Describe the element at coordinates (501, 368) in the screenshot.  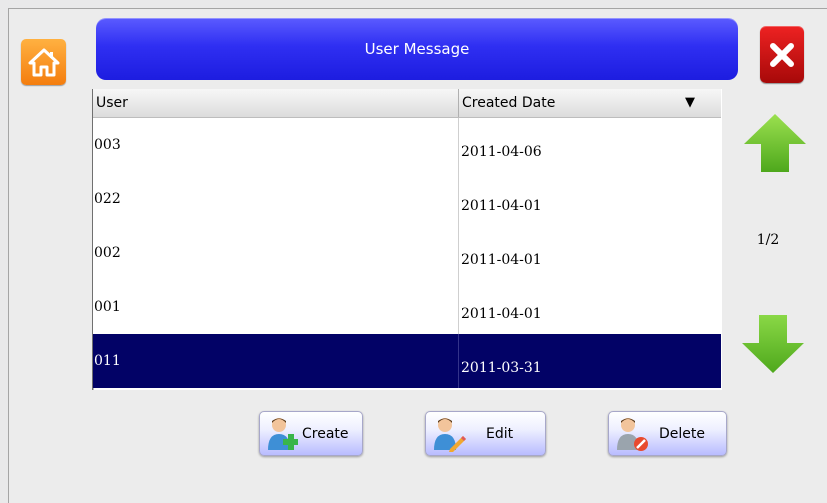
I see `date-cell: 2011-03-31` at that location.